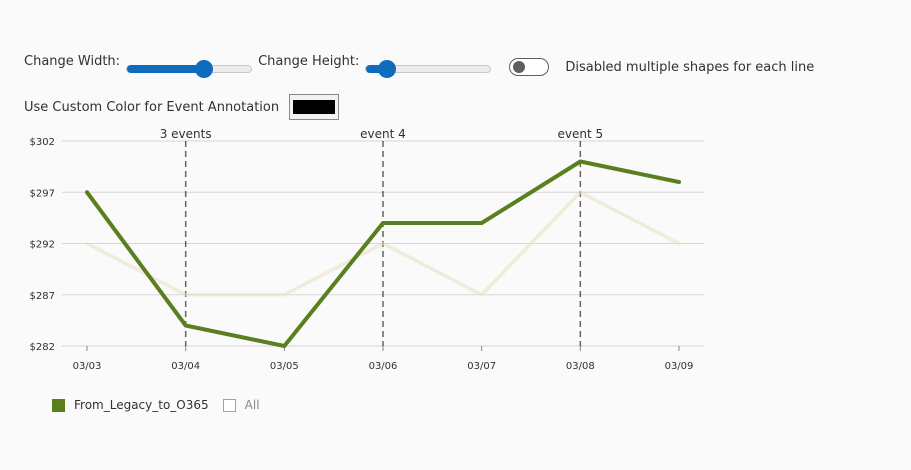 The width and height of the screenshot is (911, 470). What do you see at coordinates (383, 134) in the screenshot?
I see `event-label: event 4` at bounding box center [383, 134].